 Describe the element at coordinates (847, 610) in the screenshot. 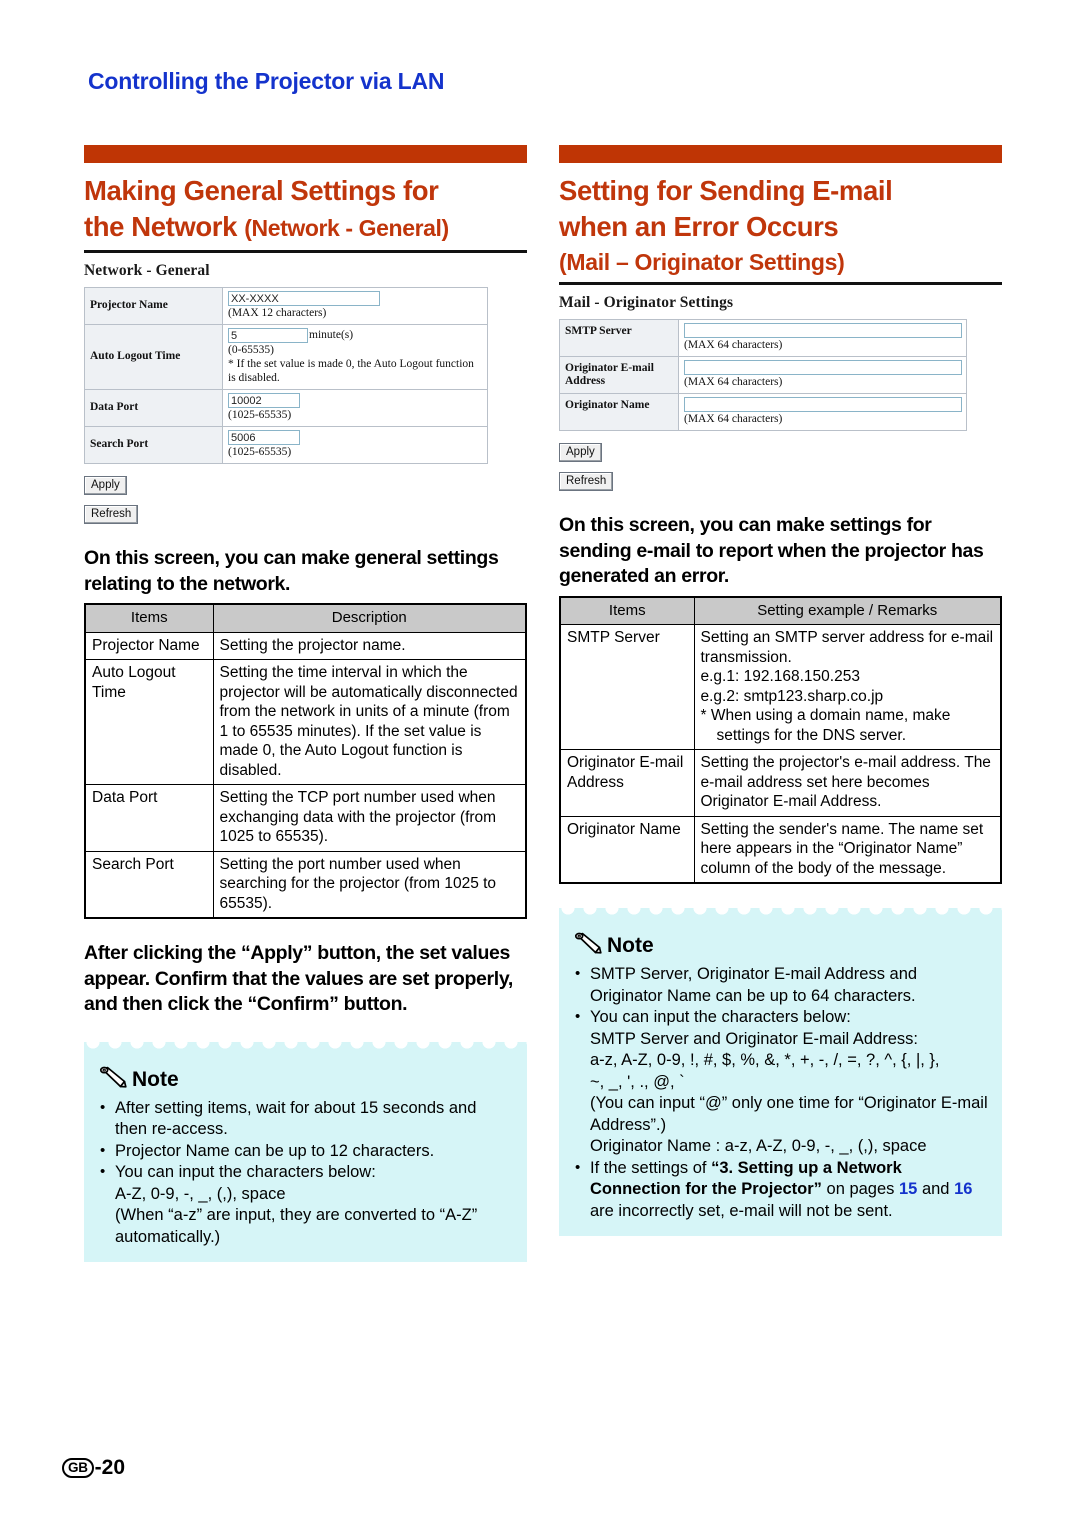

I see `column-header-remarks: Setting example / Remarks` at that location.